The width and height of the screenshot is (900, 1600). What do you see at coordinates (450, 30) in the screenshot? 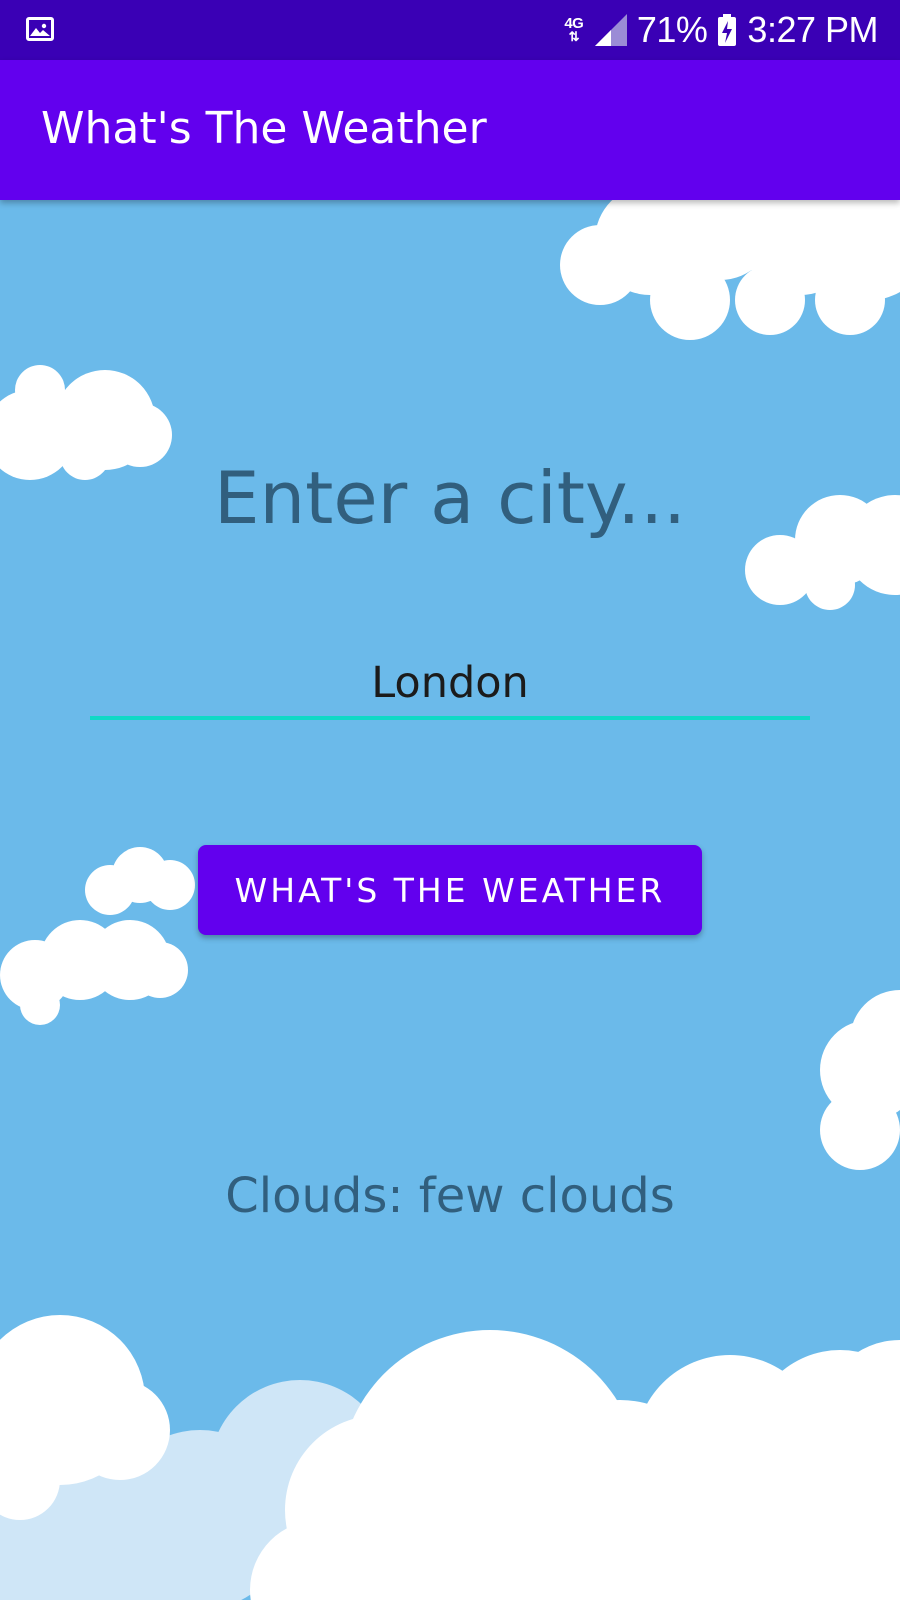
I see `status-bar: 4G ⇅ 71% 3:27 PM` at bounding box center [450, 30].